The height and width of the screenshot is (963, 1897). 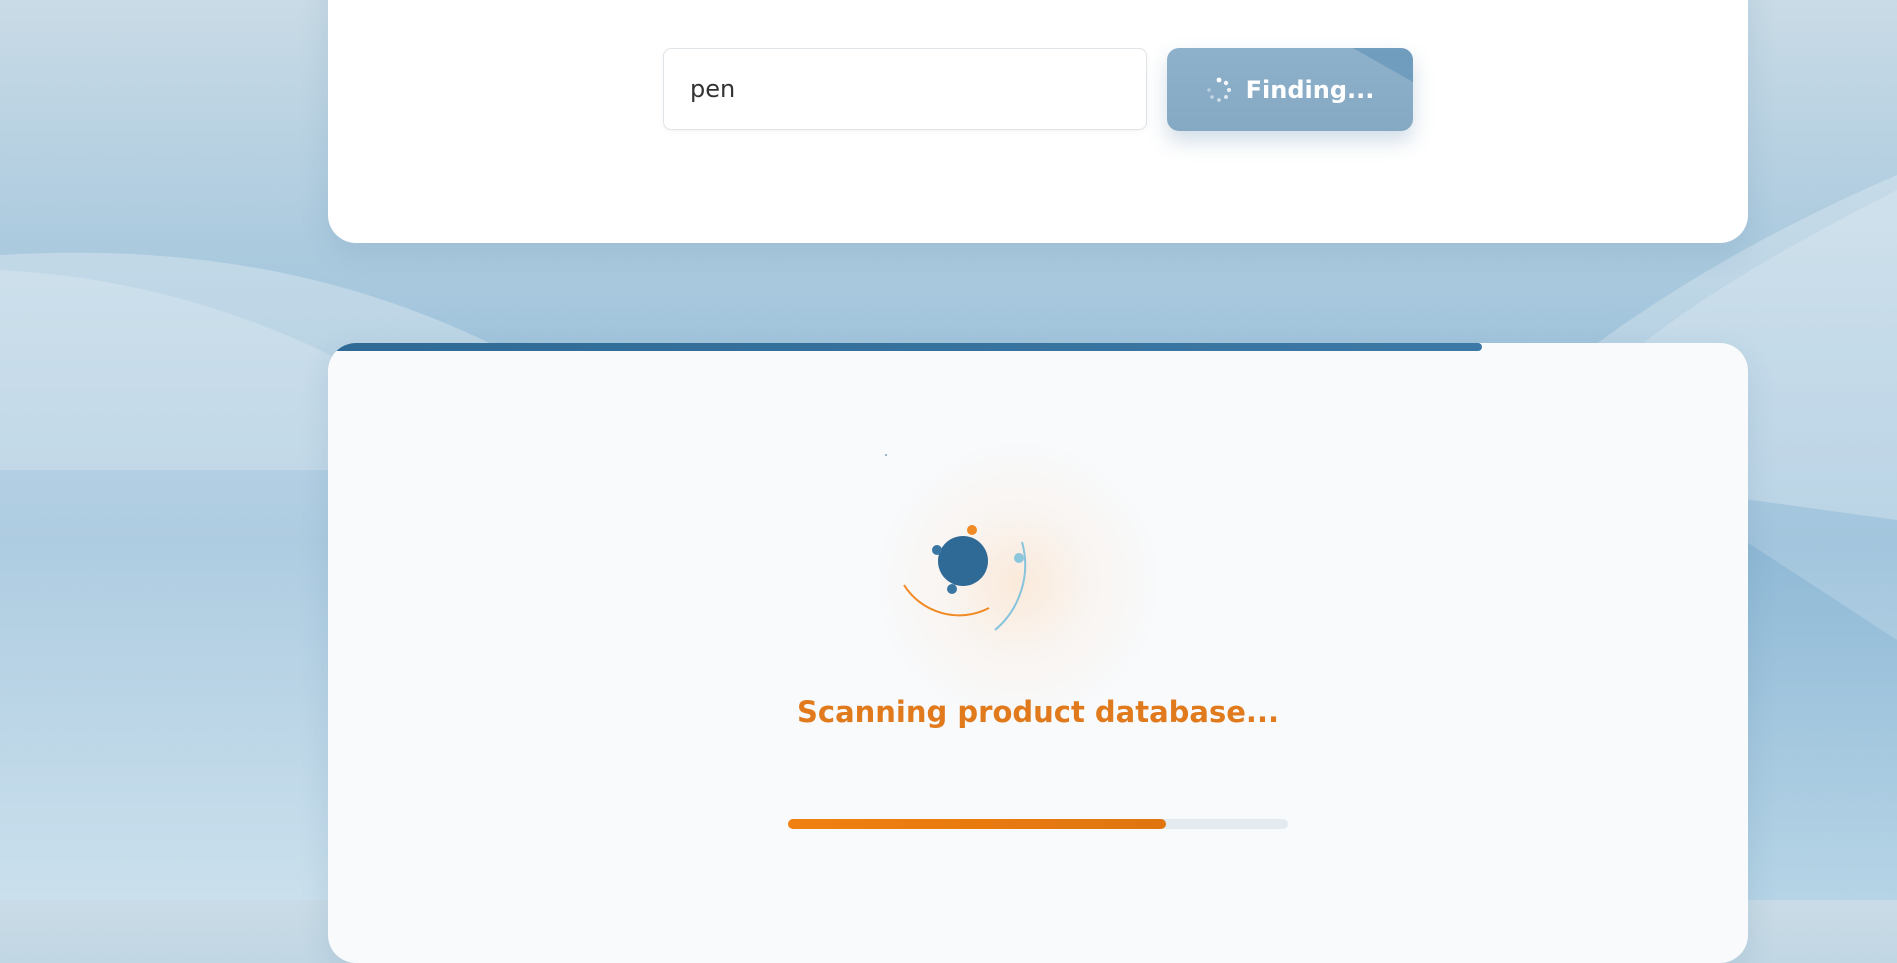 What do you see at coordinates (1218, 89) in the screenshot?
I see `spinner-icon` at bounding box center [1218, 89].